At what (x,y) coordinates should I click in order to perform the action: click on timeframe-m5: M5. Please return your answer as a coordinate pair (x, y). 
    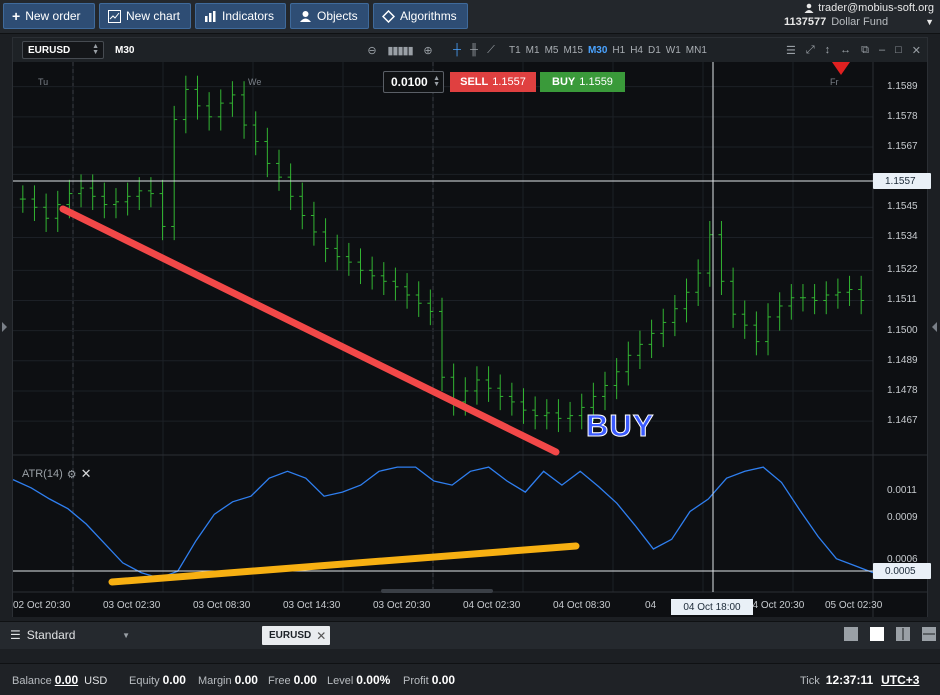
    Looking at the image, I should click on (552, 50).